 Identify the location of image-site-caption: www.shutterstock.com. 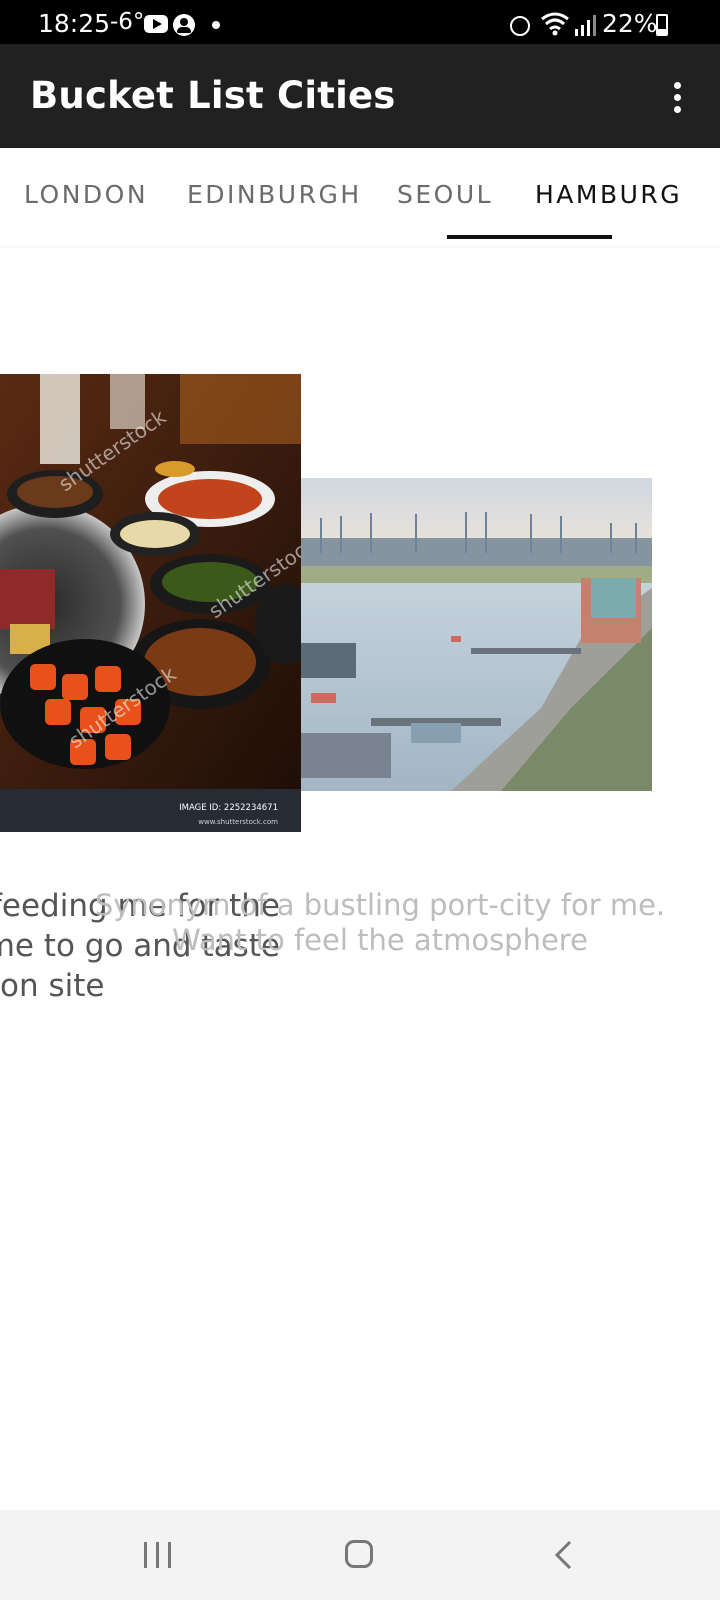
(238, 822).